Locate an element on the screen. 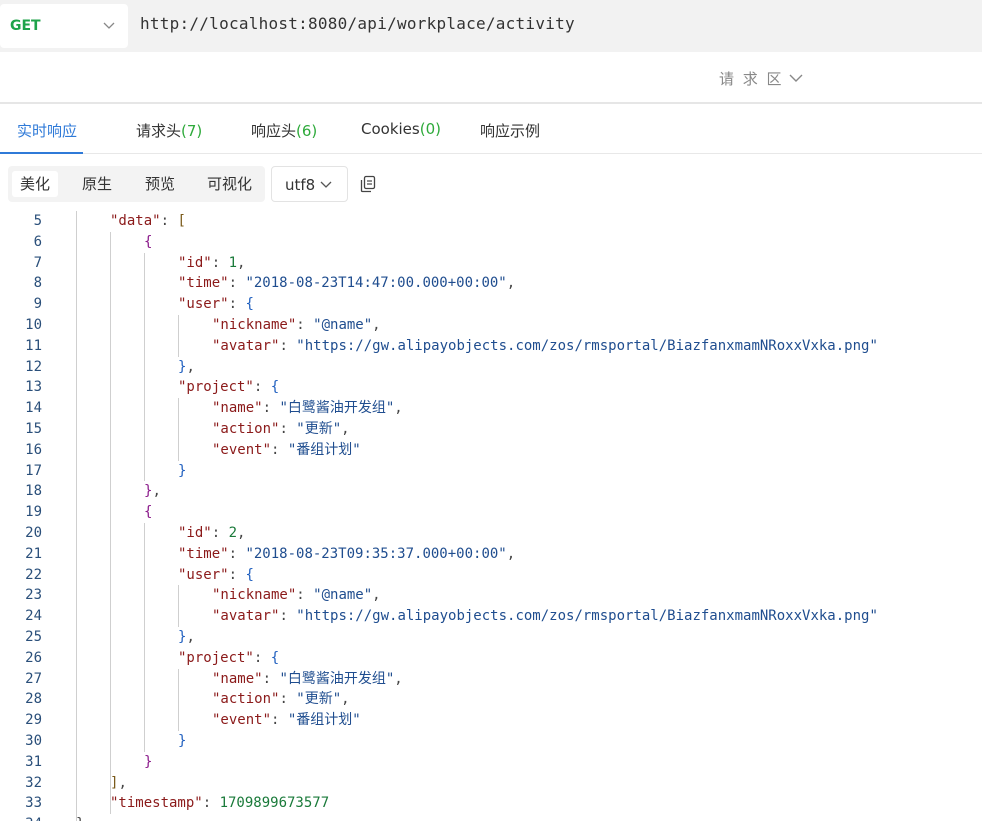 The width and height of the screenshot is (982, 821). tab-cookies: Cookies(0) is located at coordinates (401, 129).